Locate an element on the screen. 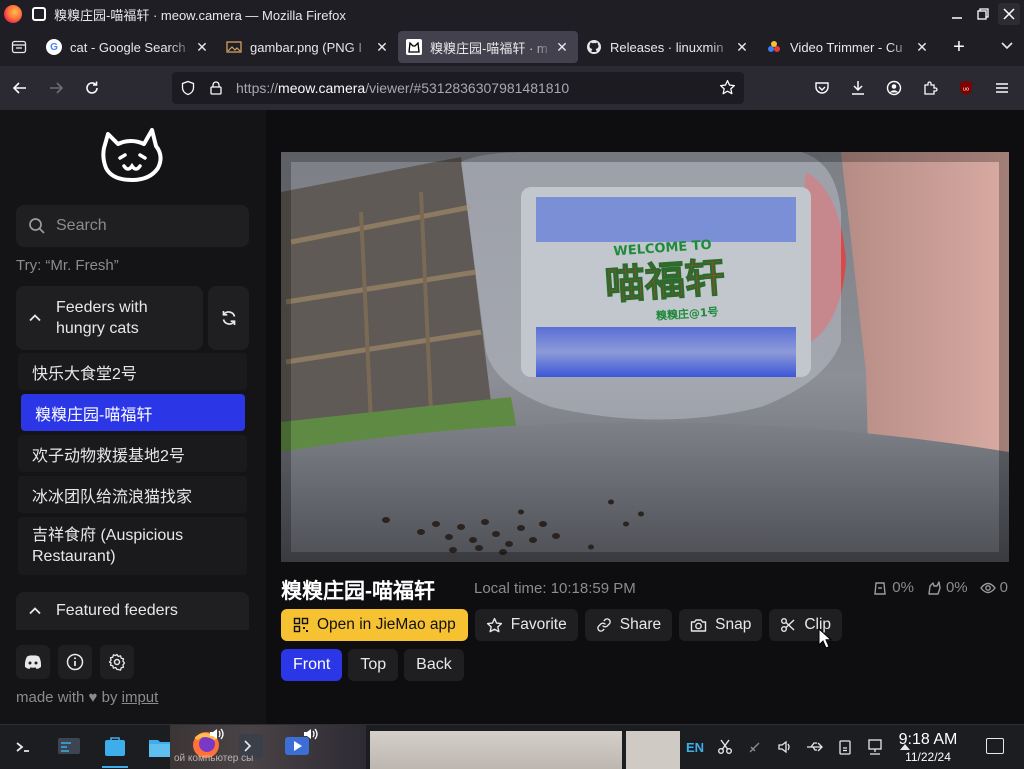  ublock-button: uo is located at coordinates (966, 88).